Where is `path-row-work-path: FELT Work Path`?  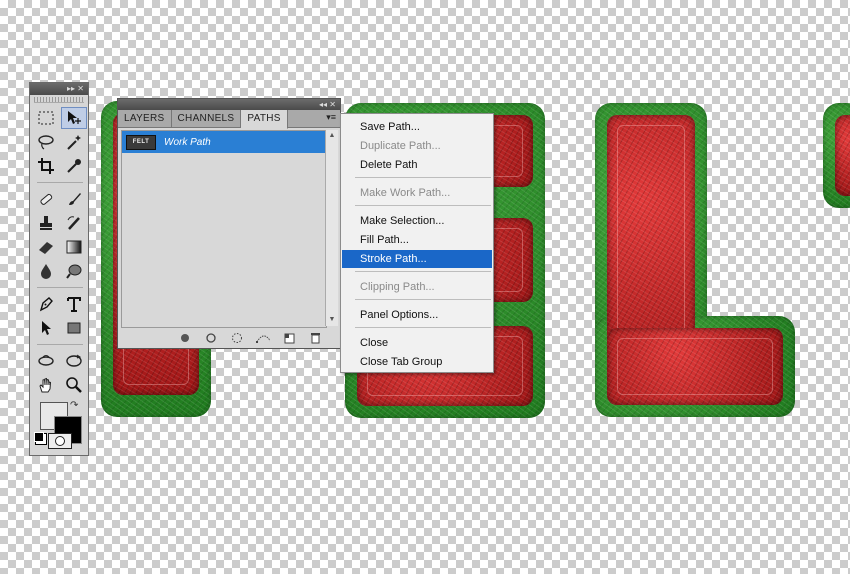
path-row-work-path: FELT Work Path is located at coordinates (224, 142).